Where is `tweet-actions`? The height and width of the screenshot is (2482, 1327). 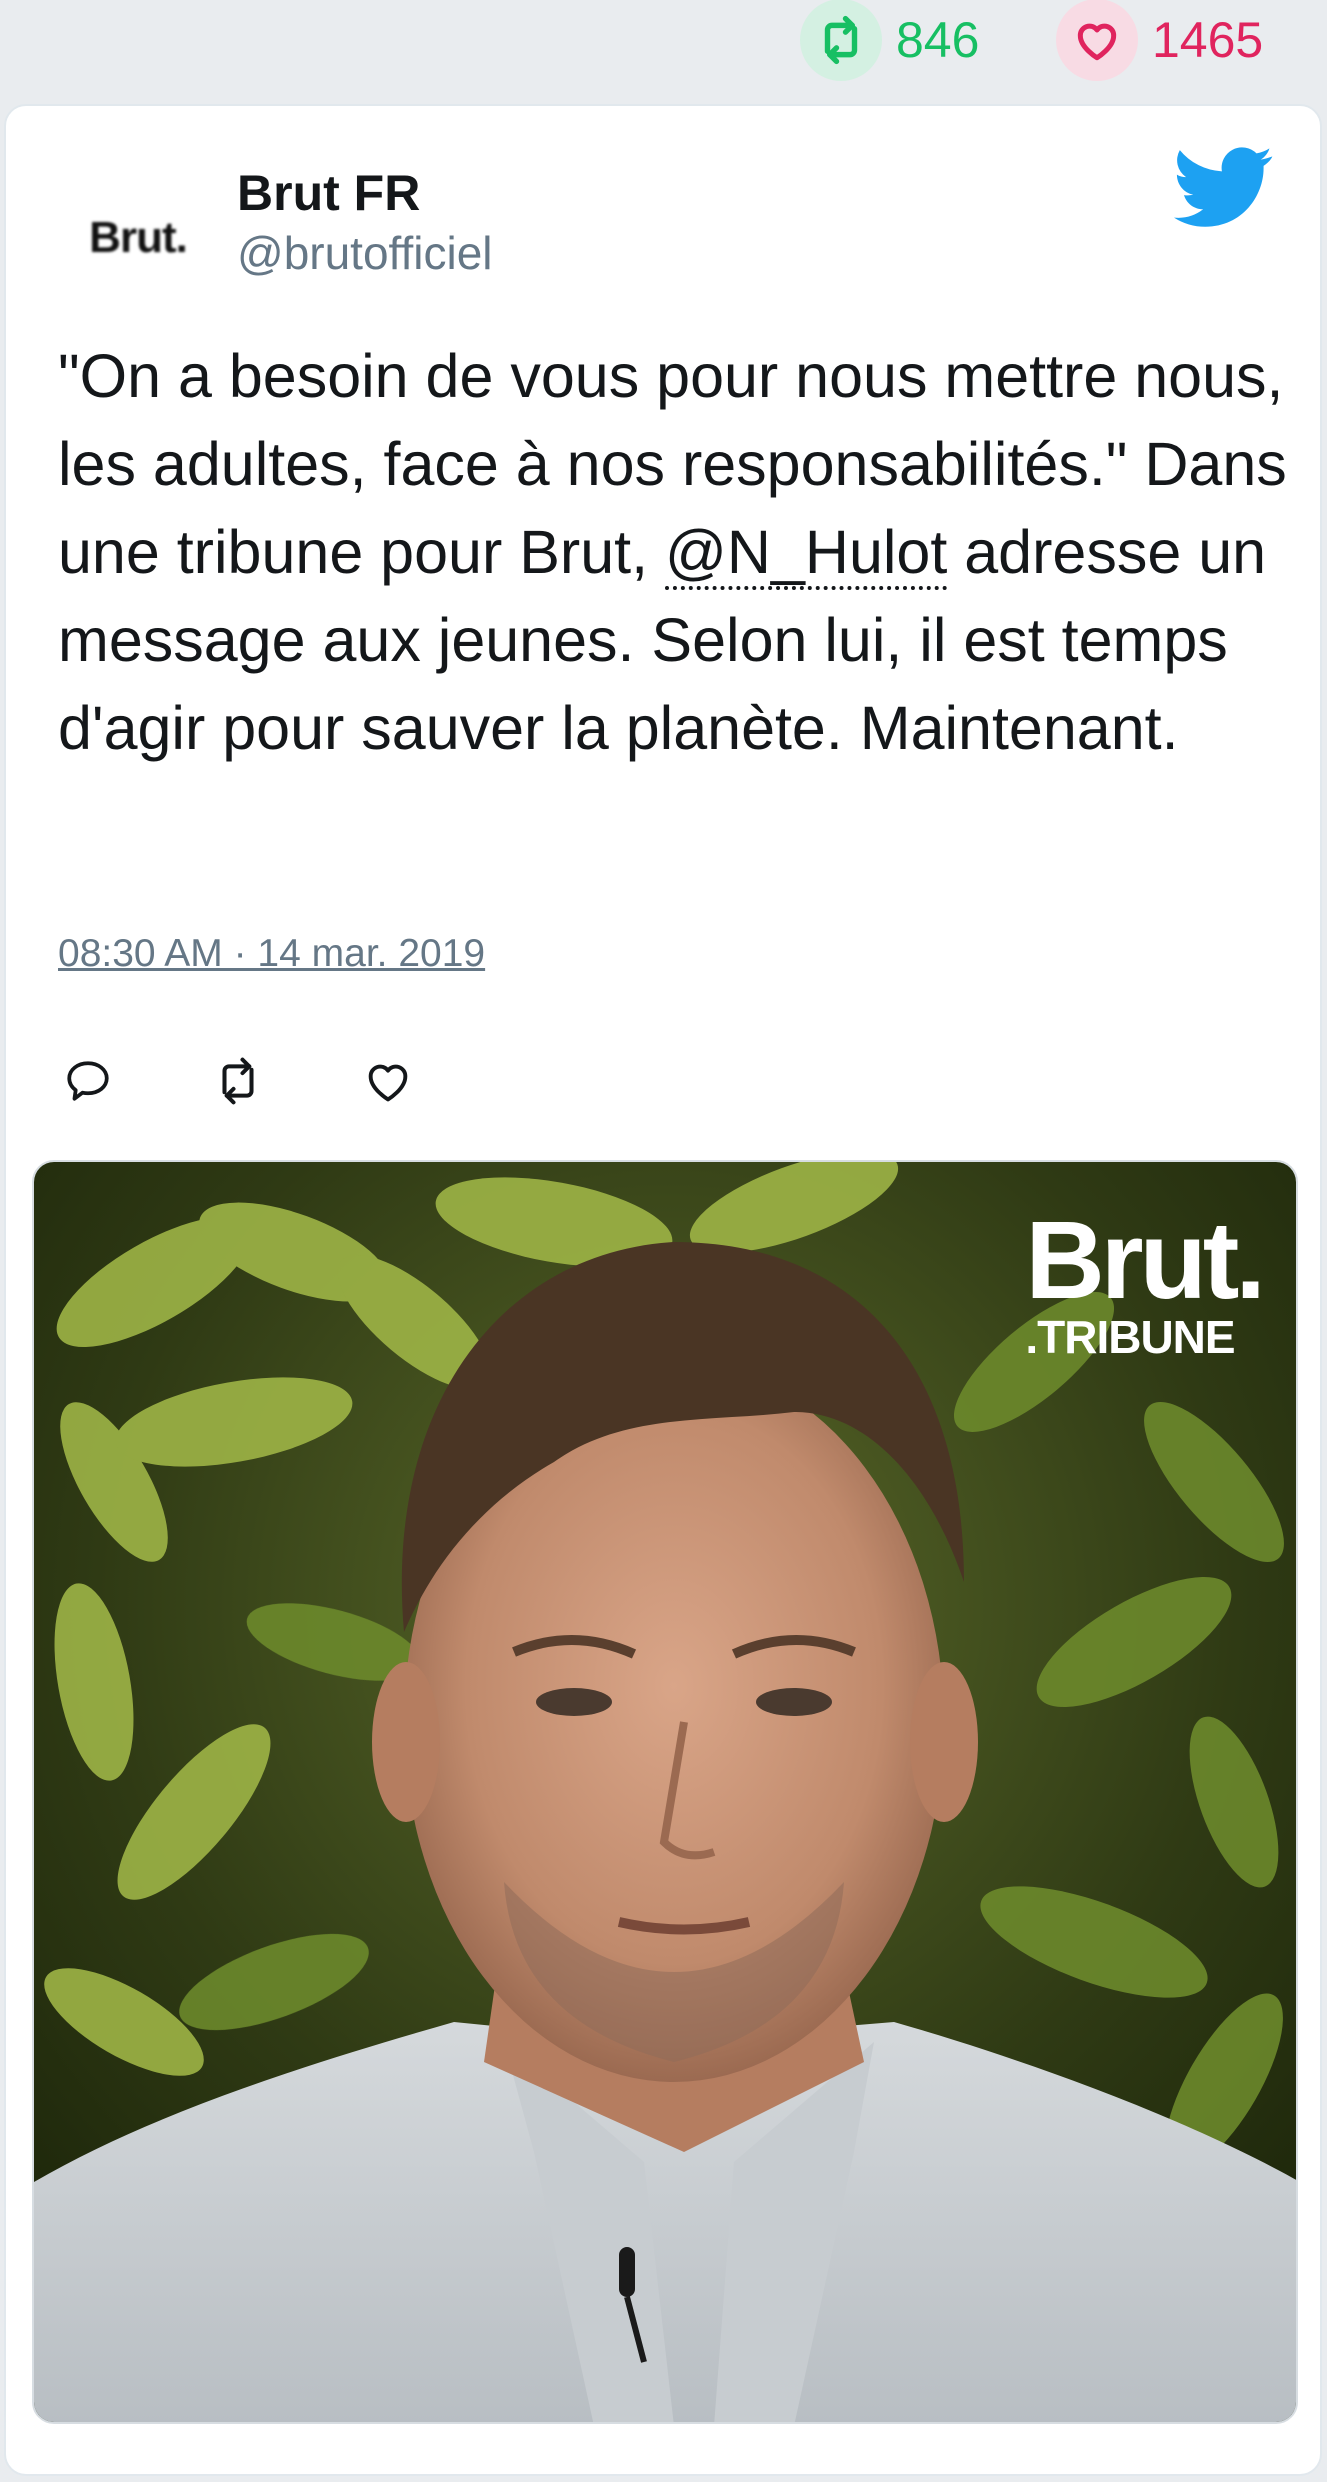 tweet-actions is located at coordinates (238, 1081).